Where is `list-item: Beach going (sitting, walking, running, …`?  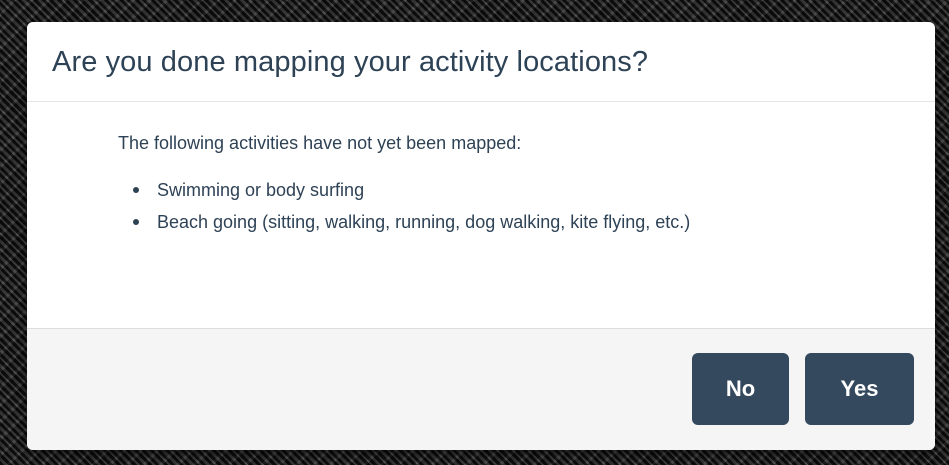
list-item: Beach going (sitting, walking, running, … is located at coordinates (404, 227).